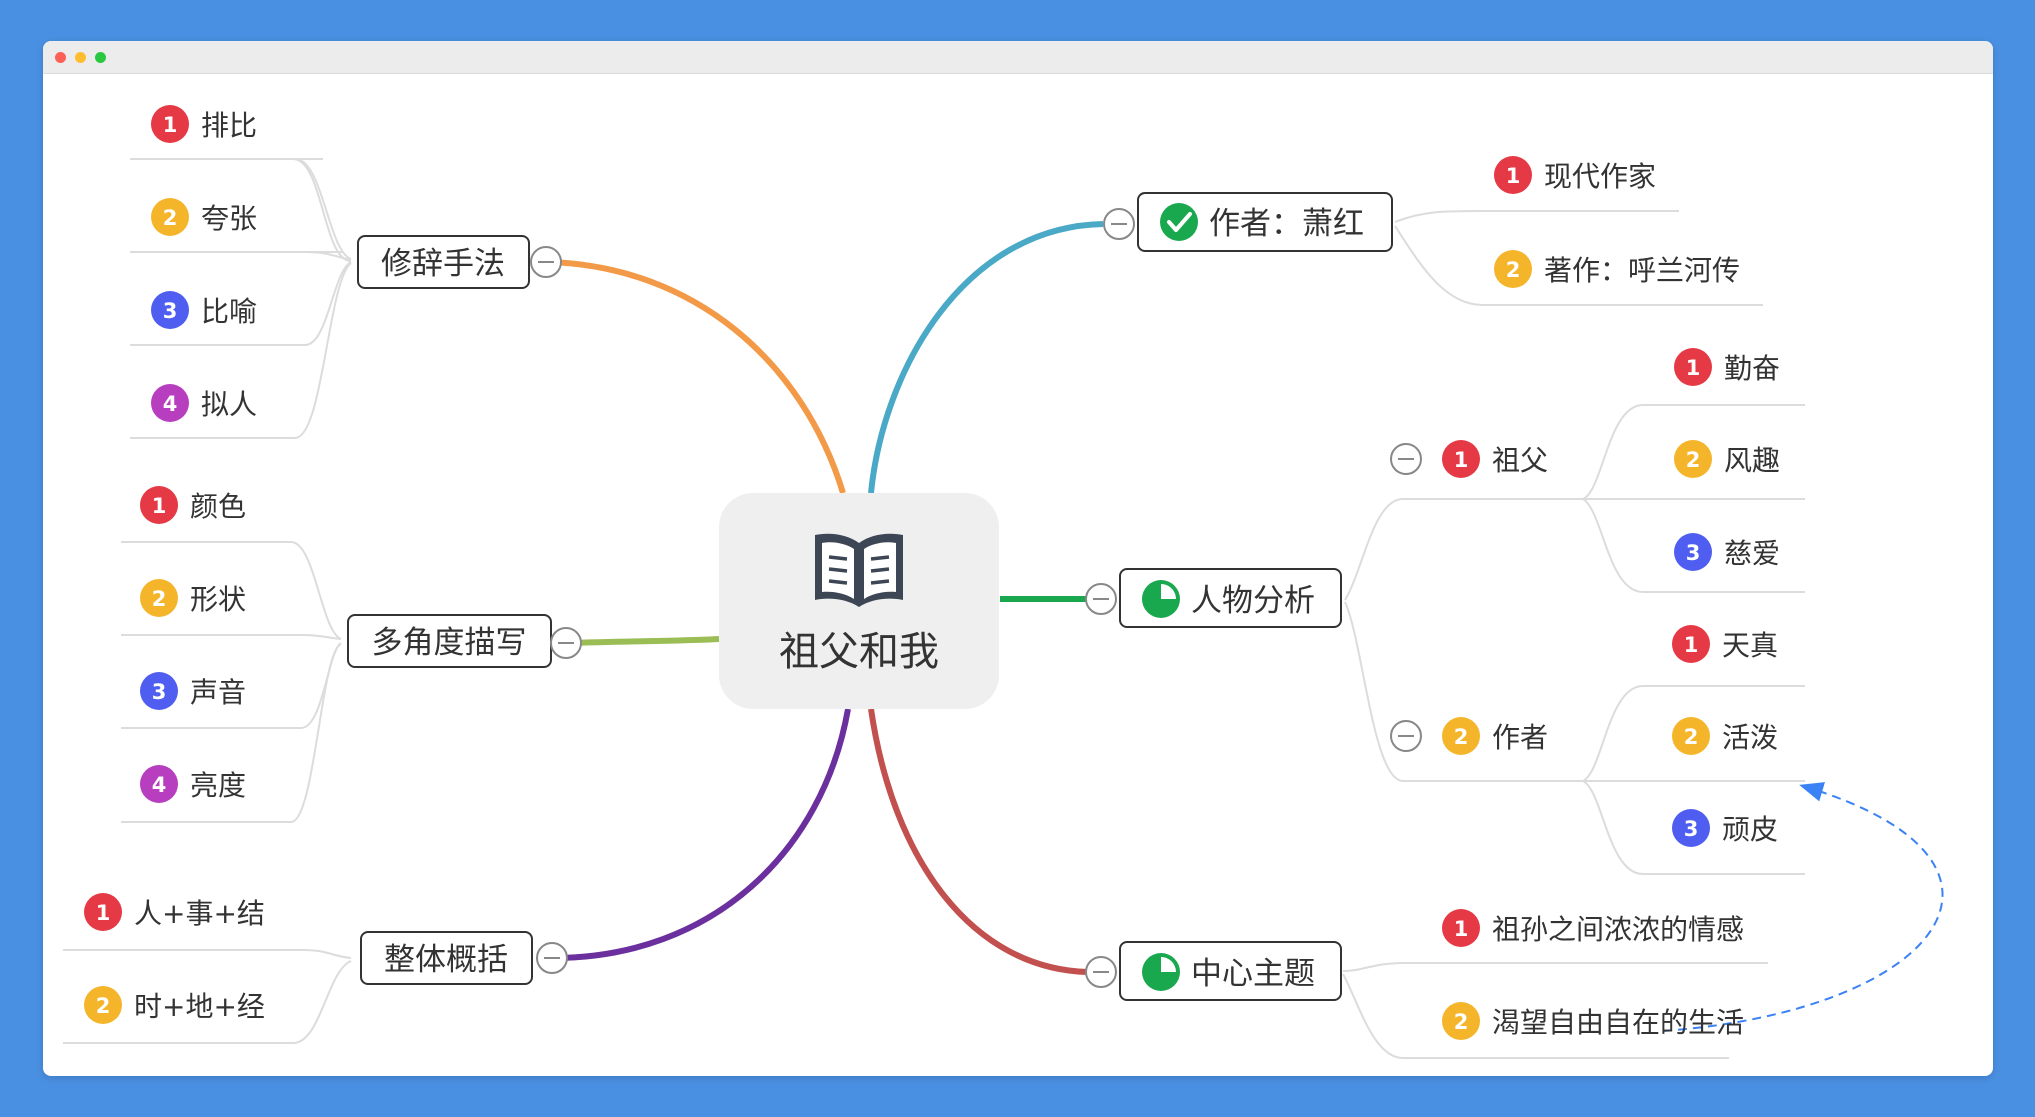 This screenshot has height=1117, width=2035. What do you see at coordinates (978, 841) in the screenshot?
I see `theme-branch-line` at bounding box center [978, 841].